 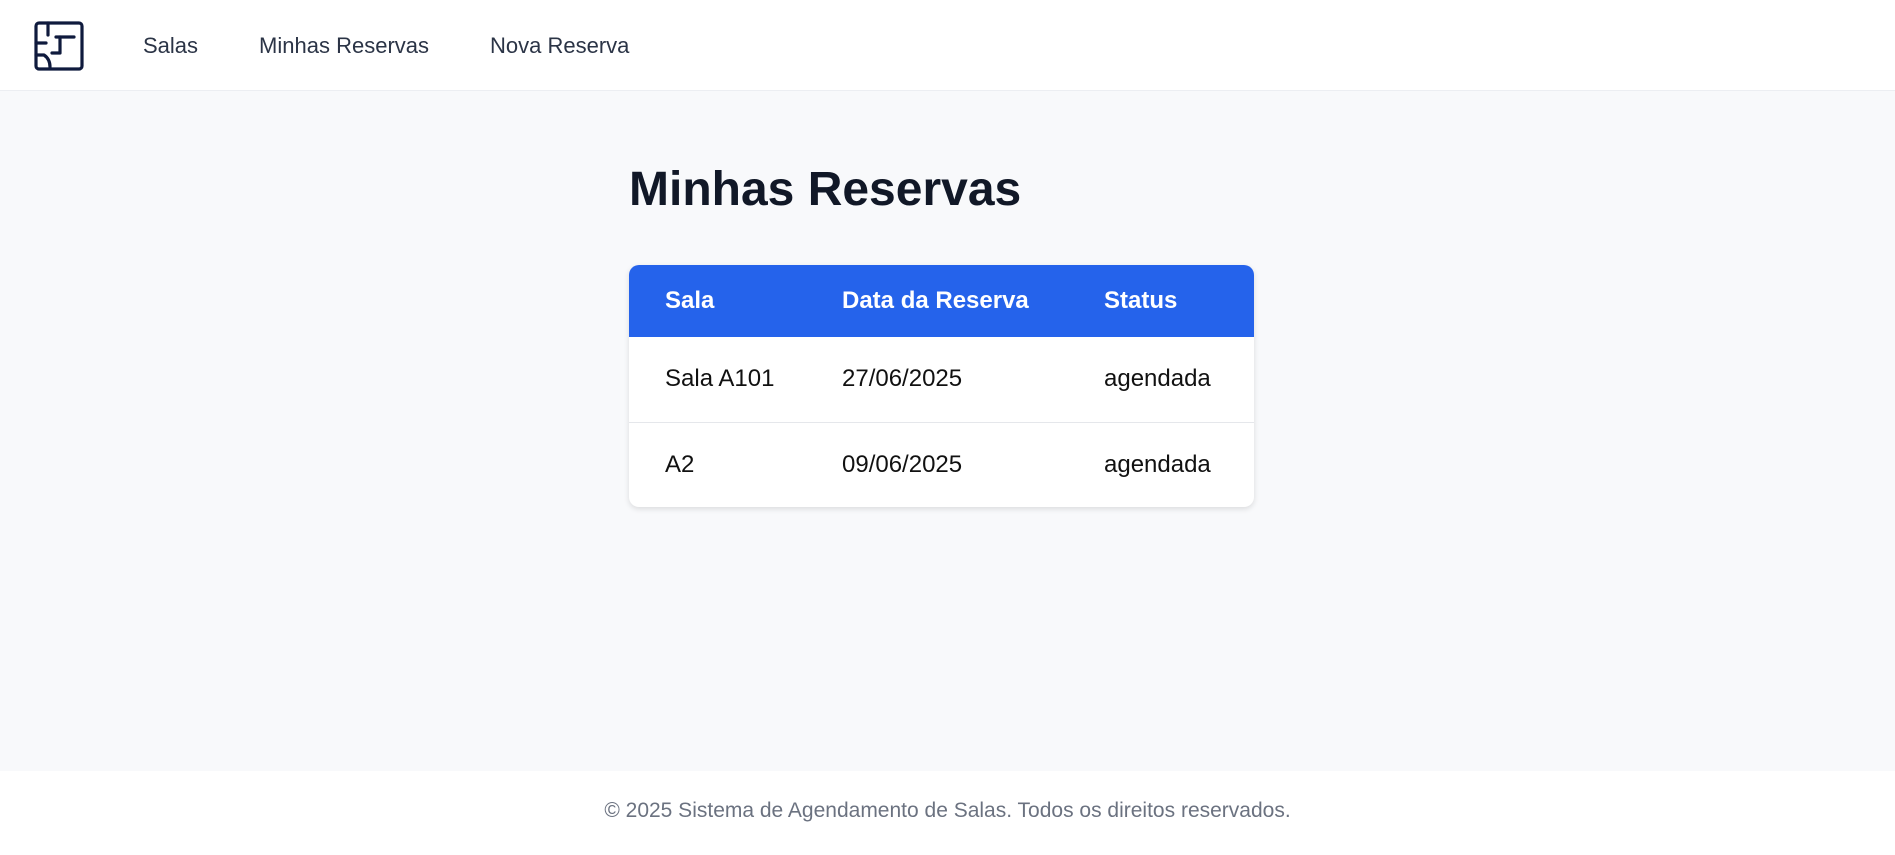 I want to click on table-row: A2 09/06/2025 agendada, so click(x=941, y=464).